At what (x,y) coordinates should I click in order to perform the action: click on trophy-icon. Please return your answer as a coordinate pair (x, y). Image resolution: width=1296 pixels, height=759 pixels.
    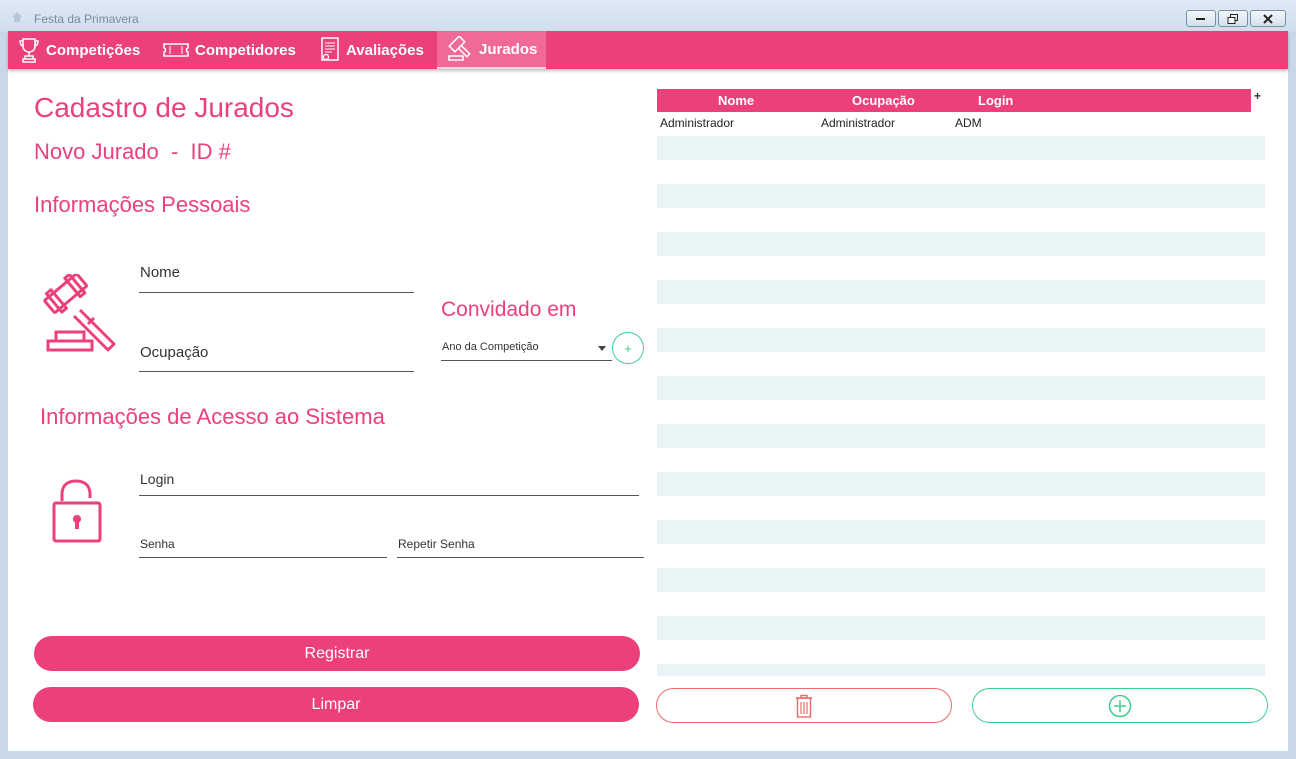
    Looking at the image, I should click on (29, 50).